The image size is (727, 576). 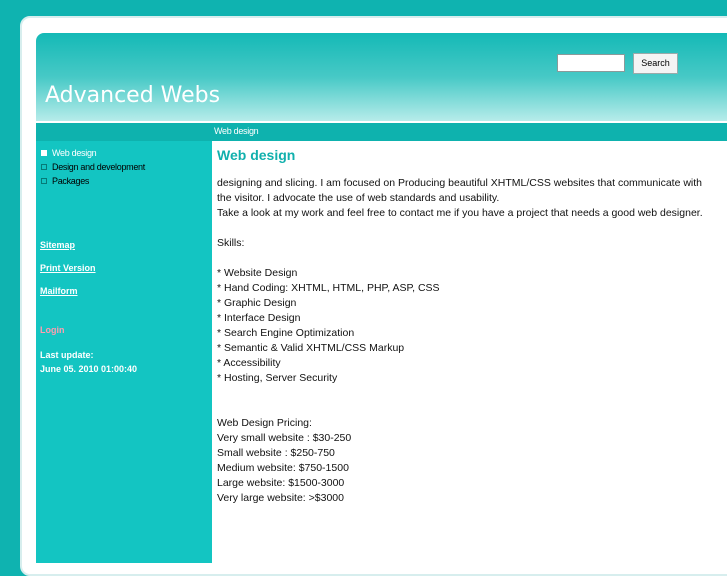 I want to click on pricing-item: Very small website : $30-250, so click(x=284, y=438).